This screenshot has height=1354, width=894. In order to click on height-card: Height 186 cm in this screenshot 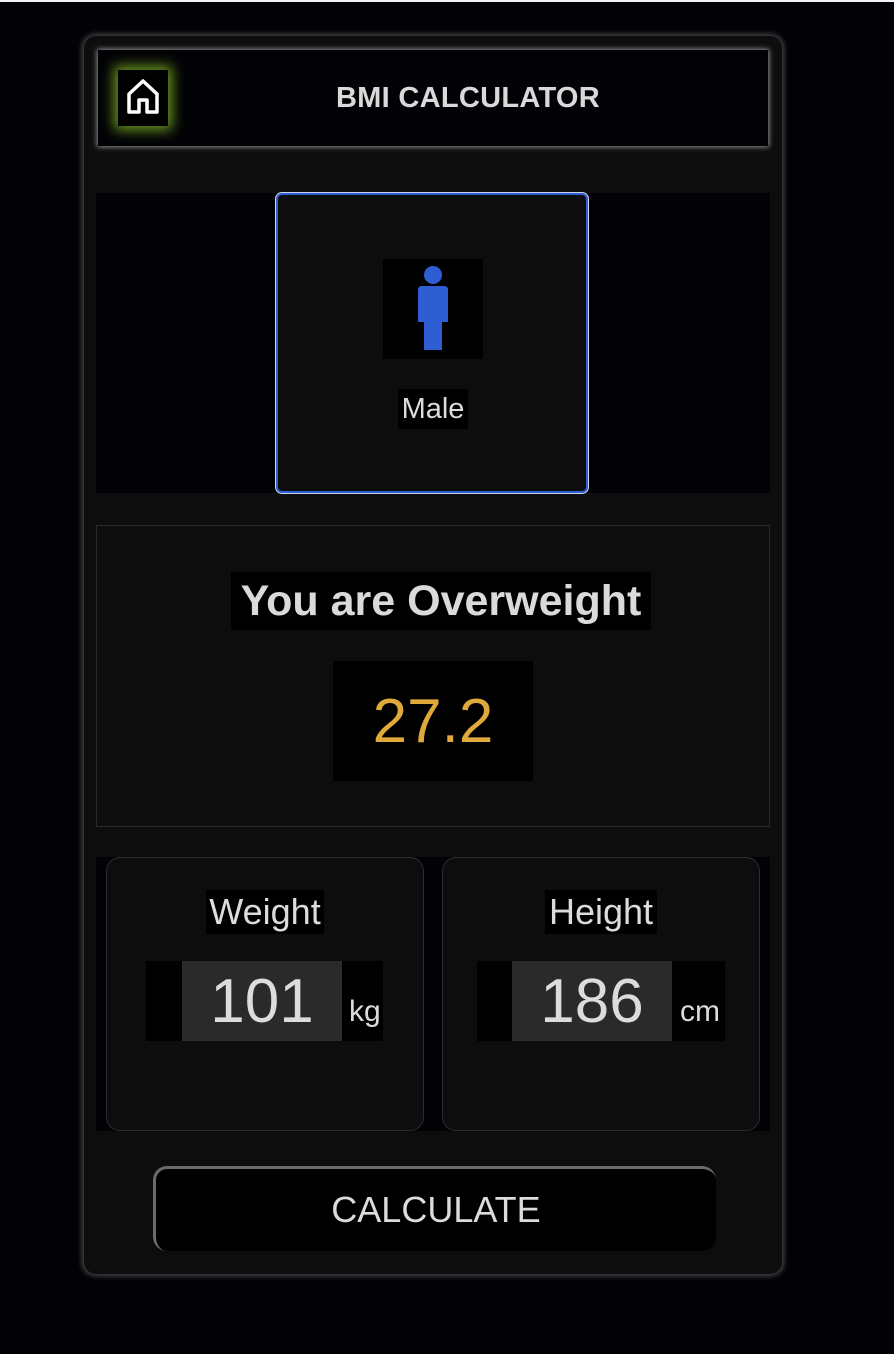, I will do `click(601, 994)`.